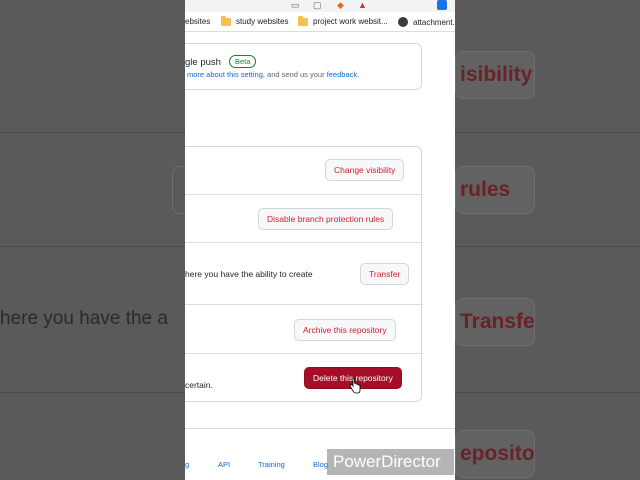 This screenshot has width=640, height=480. What do you see at coordinates (340, 5) in the screenshot?
I see `brave-shield-icon: ◆` at bounding box center [340, 5].